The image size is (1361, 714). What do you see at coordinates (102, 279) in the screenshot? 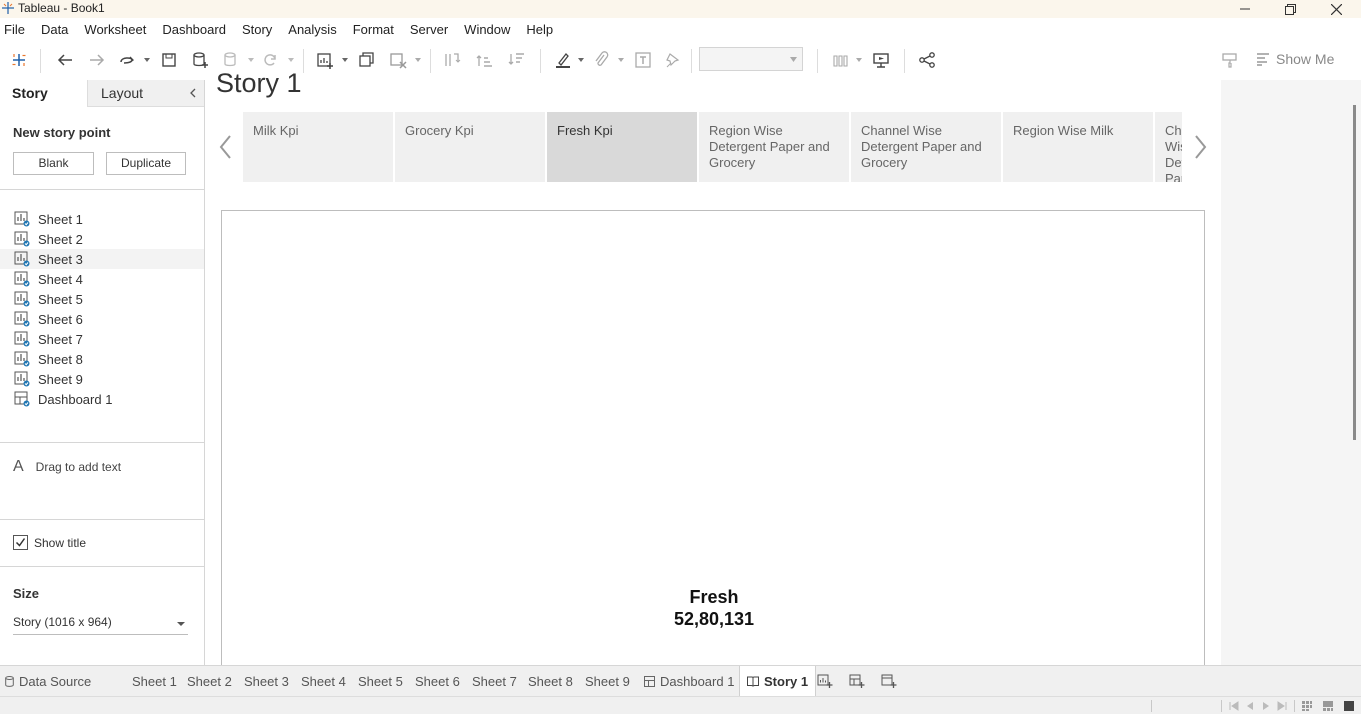
I see `sheet-list-item-sheet-4: Sheet 4` at bounding box center [102, 279].